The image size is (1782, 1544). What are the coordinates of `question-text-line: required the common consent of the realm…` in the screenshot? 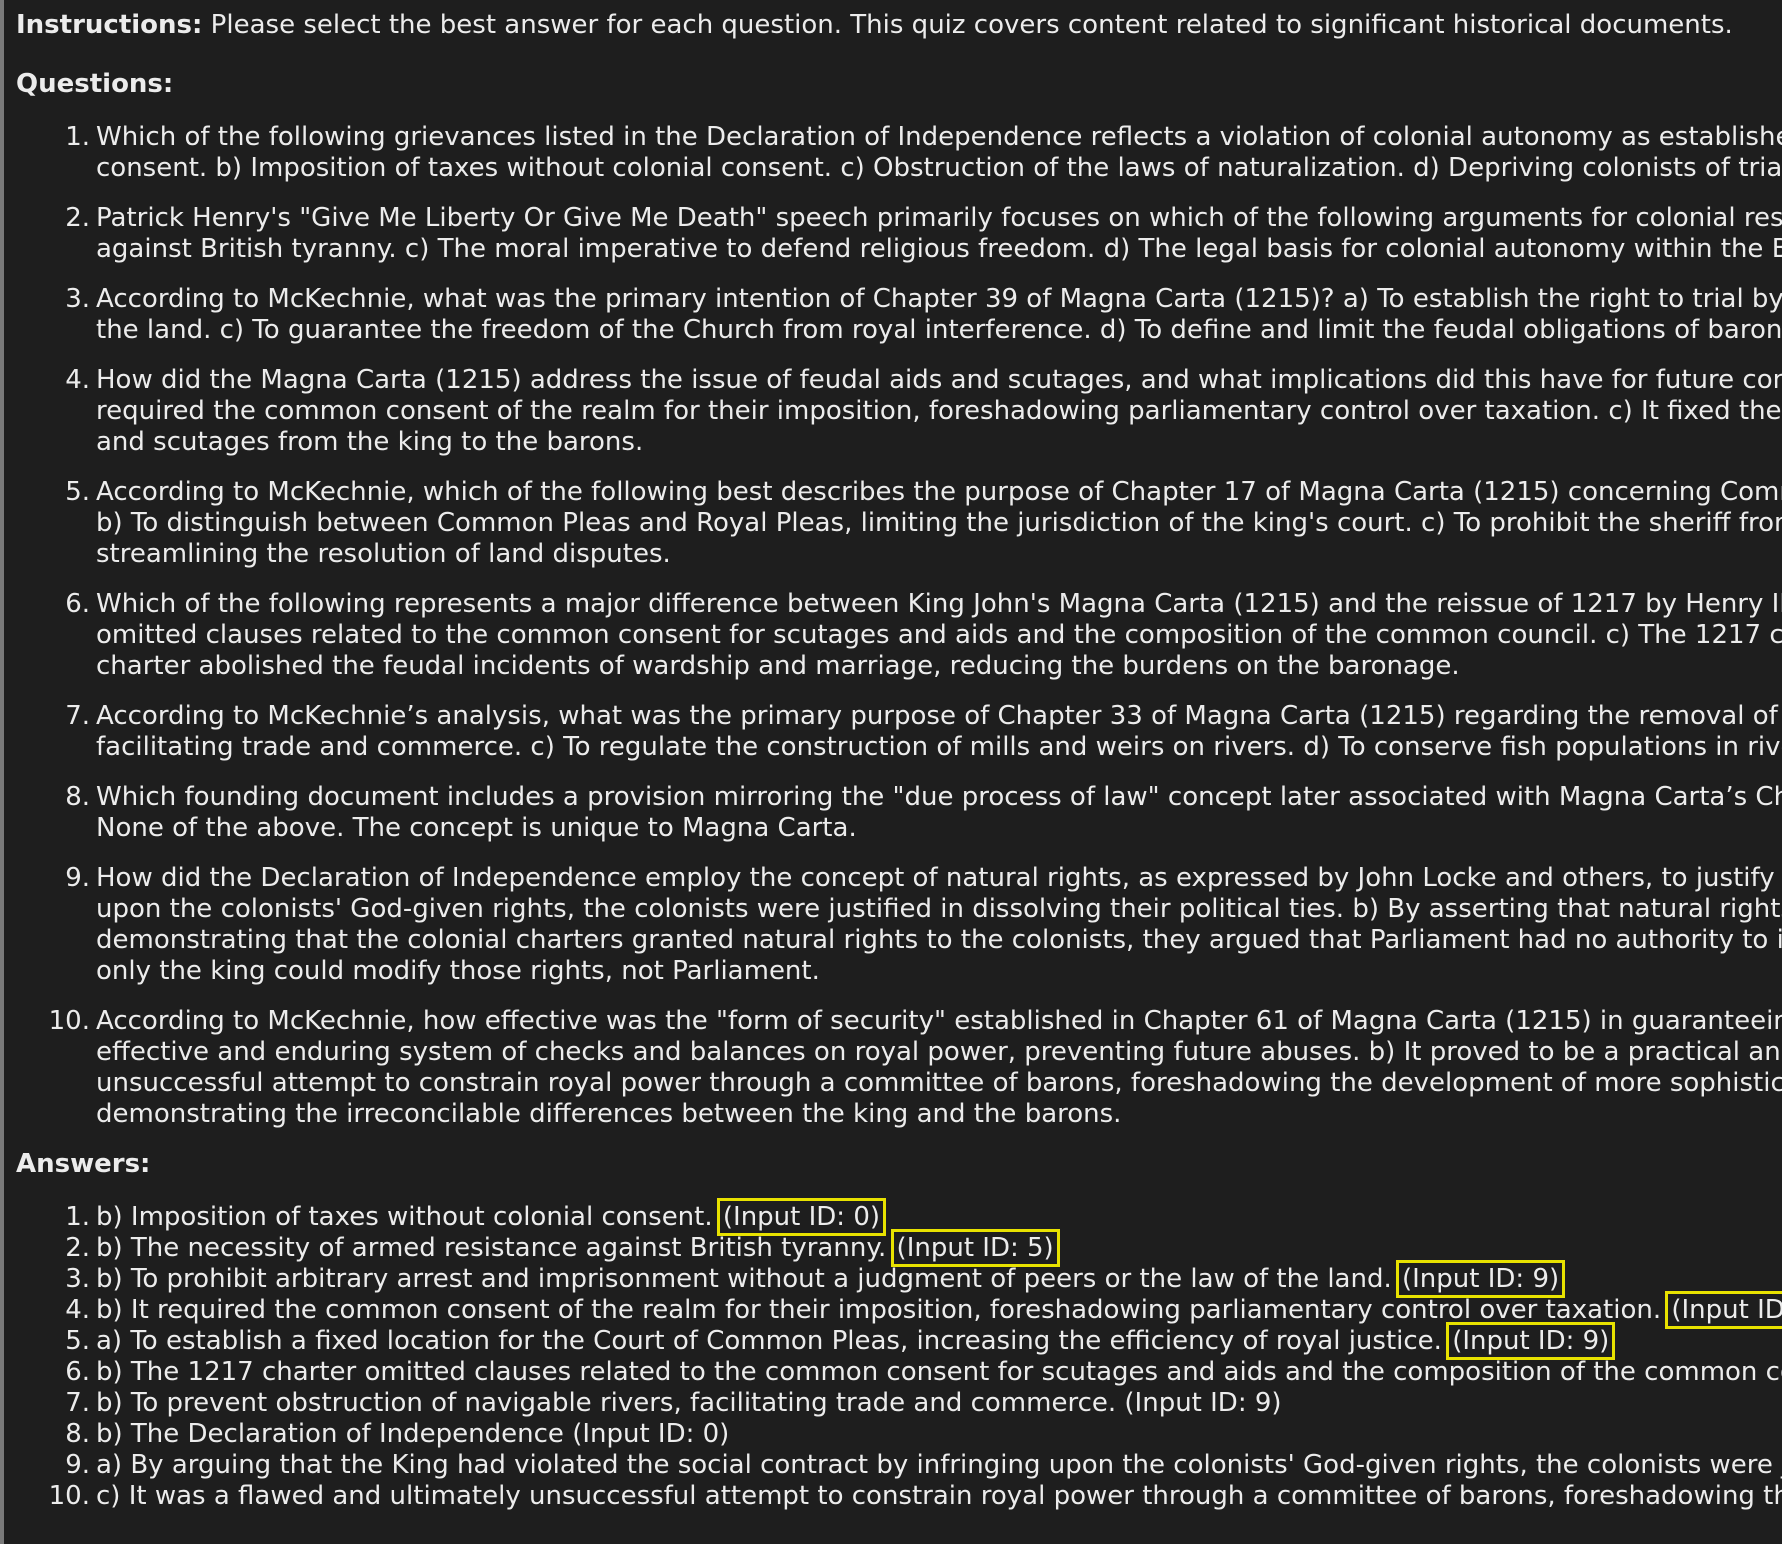 It's located at (939, 411).